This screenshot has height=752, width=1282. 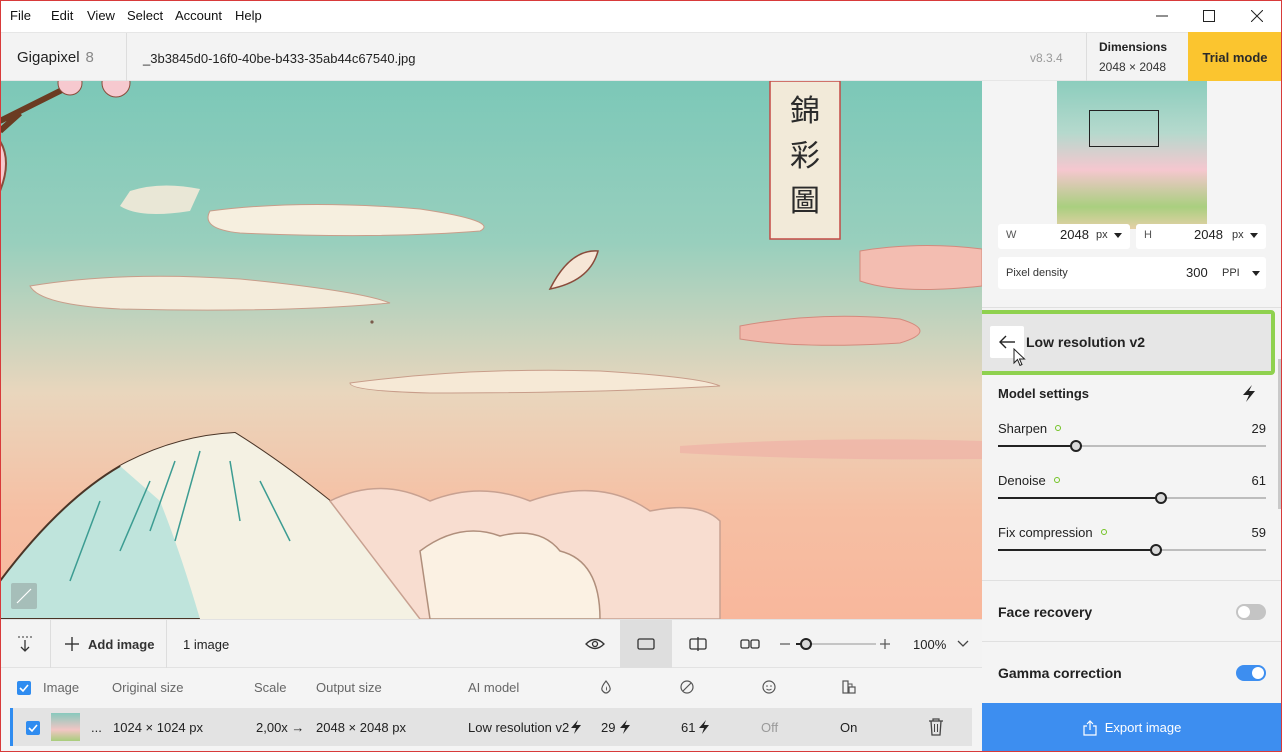 What do you see at coordinates (1251, 612) in the screenshot?
I see `face-recovery-toggle` at bounding box center [1251, 612].